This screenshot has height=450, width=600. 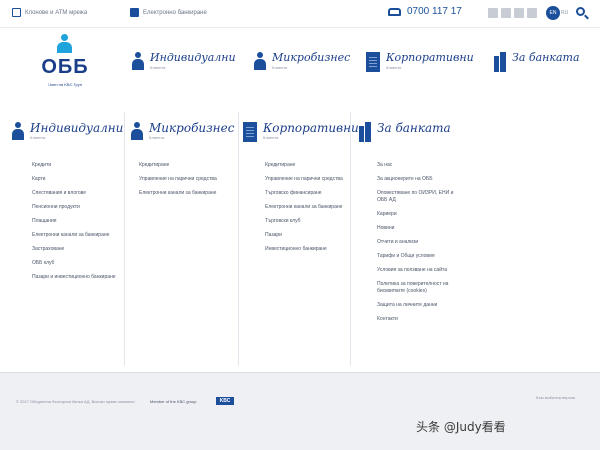 I want to click on blog-icon, so click(x=493, y=13).